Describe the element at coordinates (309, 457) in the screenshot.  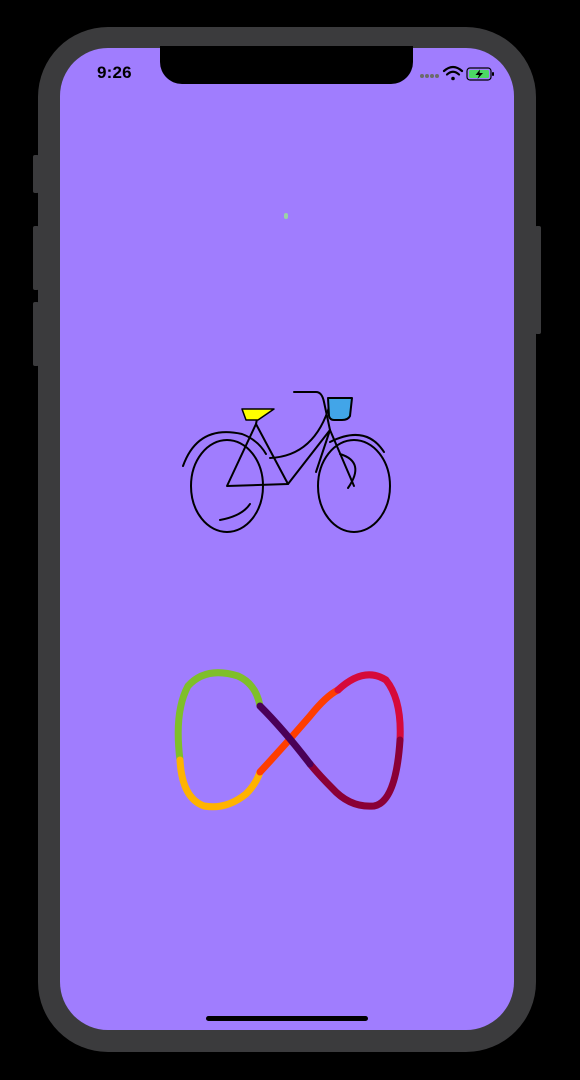
I see `down-tube` at that location.